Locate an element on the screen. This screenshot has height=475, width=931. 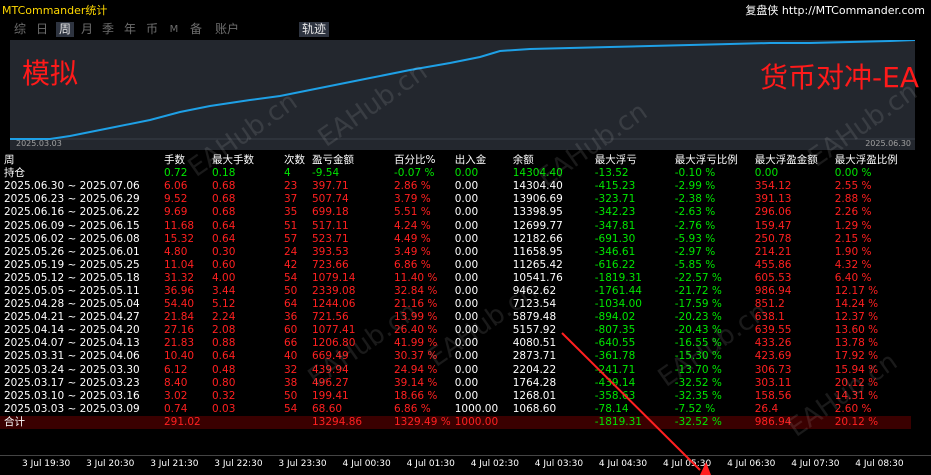
tab-quarter: 季 is located at coordinates (108, 29).